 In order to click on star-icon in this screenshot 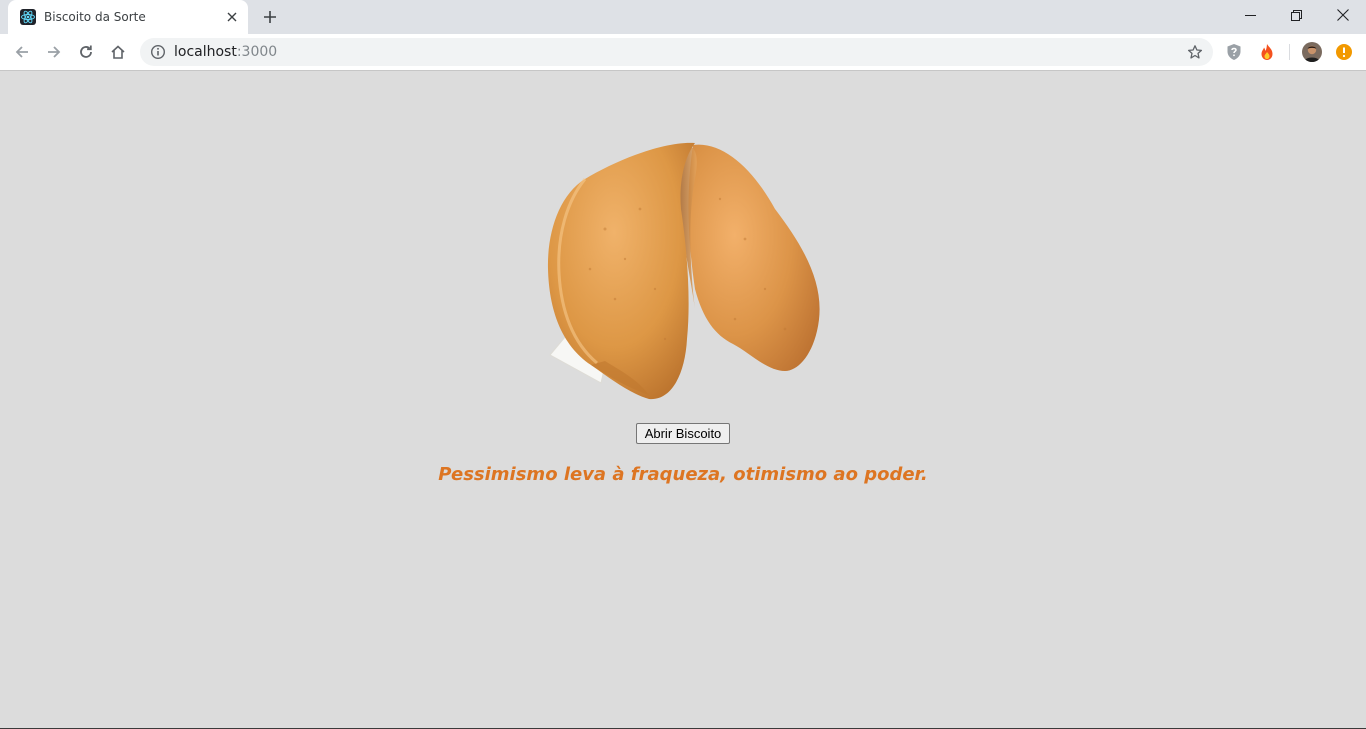, I will do `click(1195, 52)`.